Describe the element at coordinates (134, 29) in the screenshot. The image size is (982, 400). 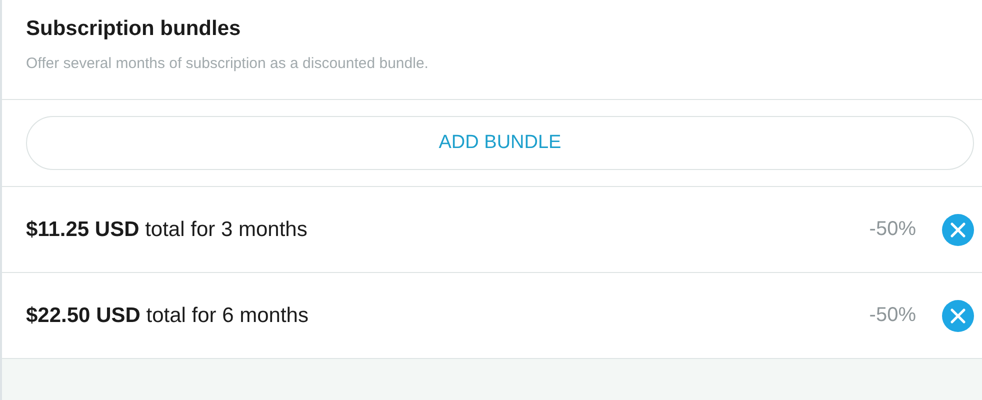
I see `section-title: Subscription bundles` at that location.